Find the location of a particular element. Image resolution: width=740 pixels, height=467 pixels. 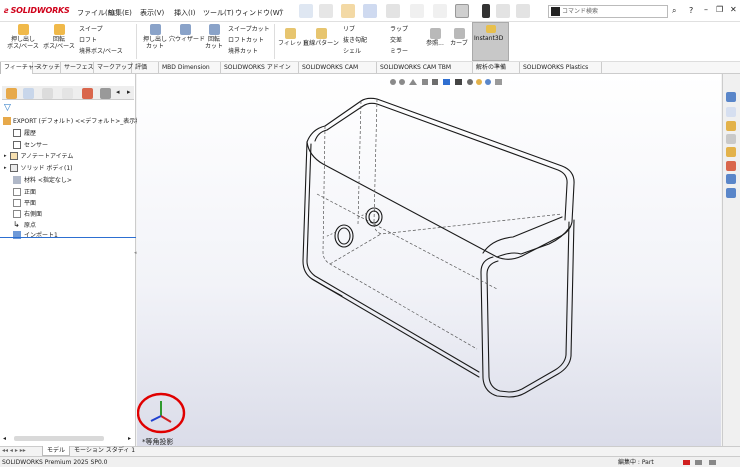

solidworks-forum-icon is located at coordinates (731, 179).